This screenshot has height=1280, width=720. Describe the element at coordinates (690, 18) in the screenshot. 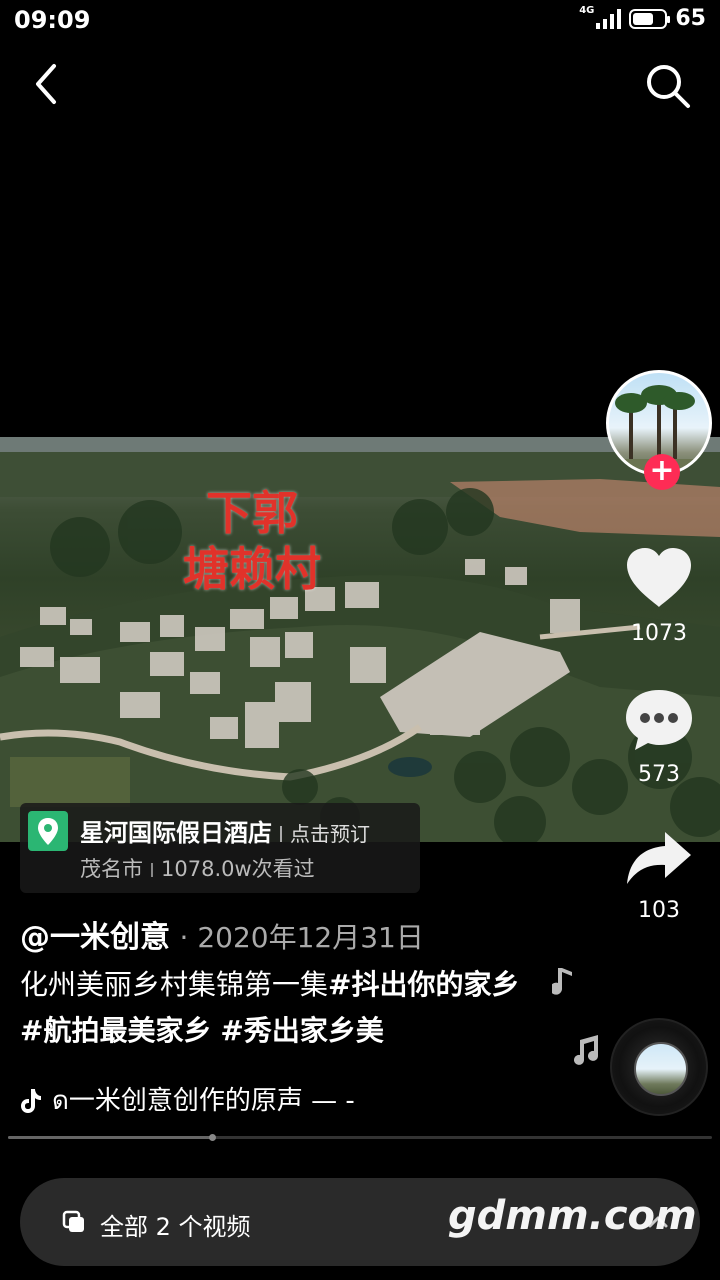

I see `battery-level: 65` at that location.